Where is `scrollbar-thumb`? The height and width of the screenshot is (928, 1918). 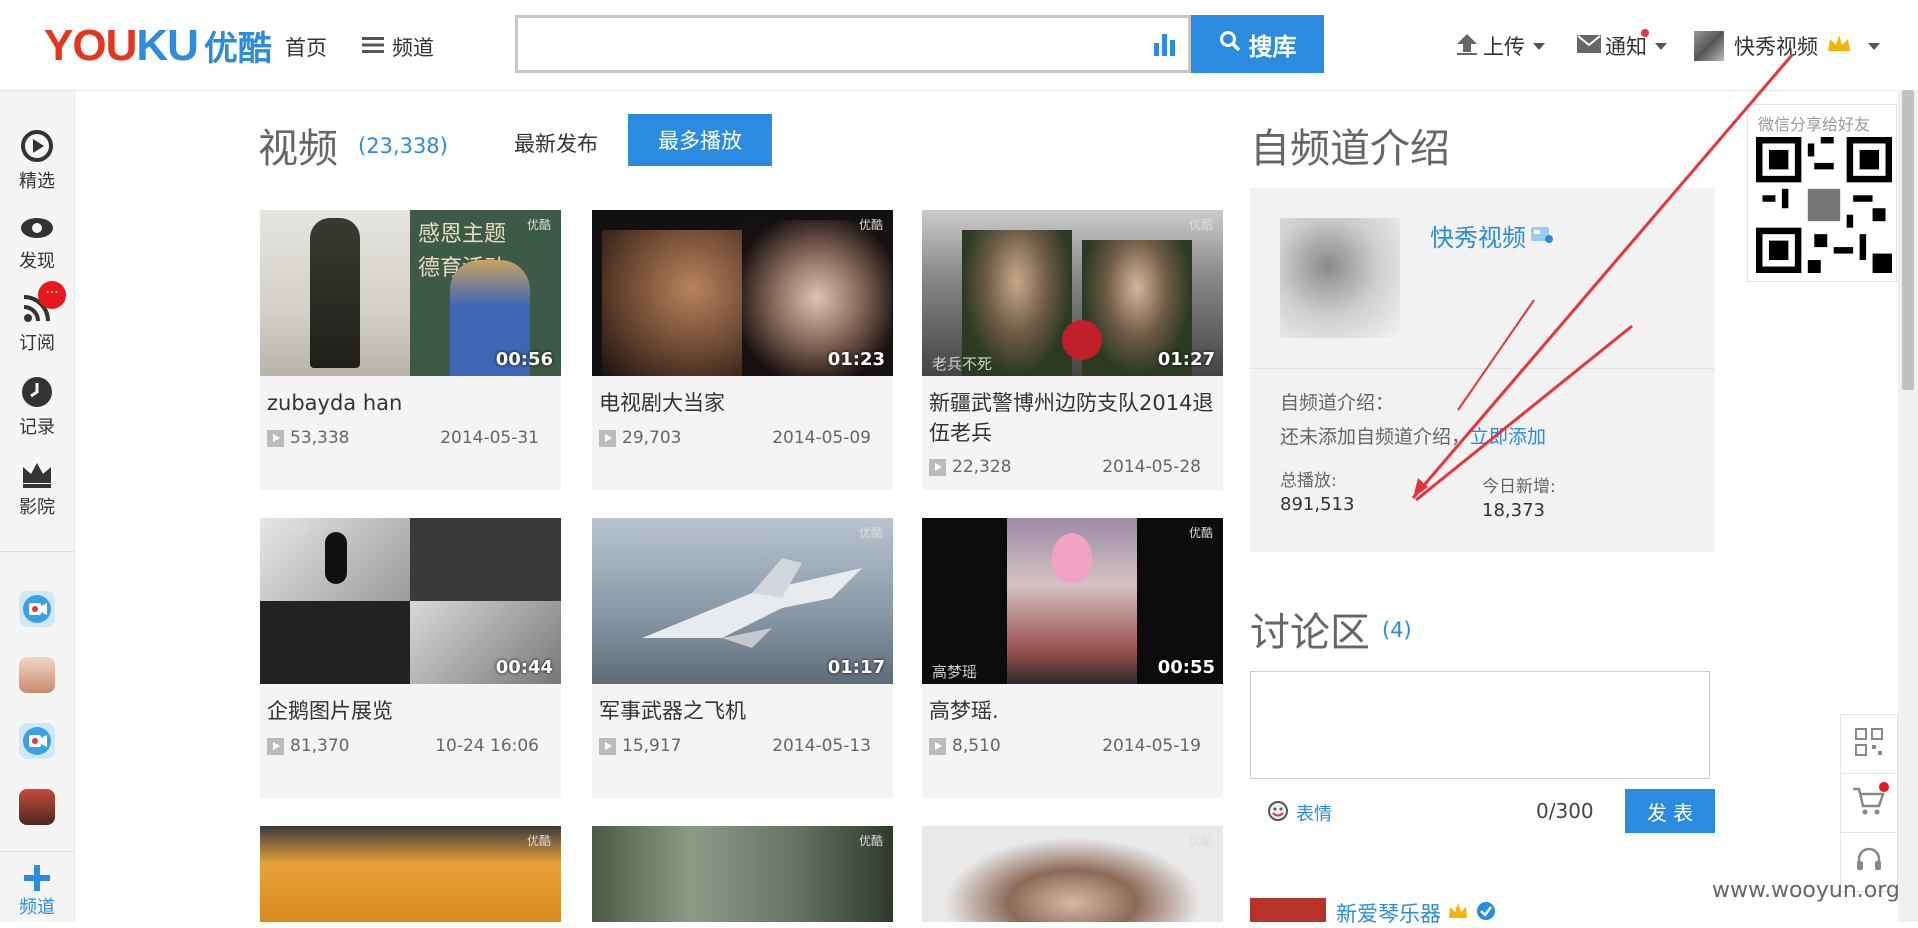 scrollbar-thumb is located at coordinates (1908, 240).